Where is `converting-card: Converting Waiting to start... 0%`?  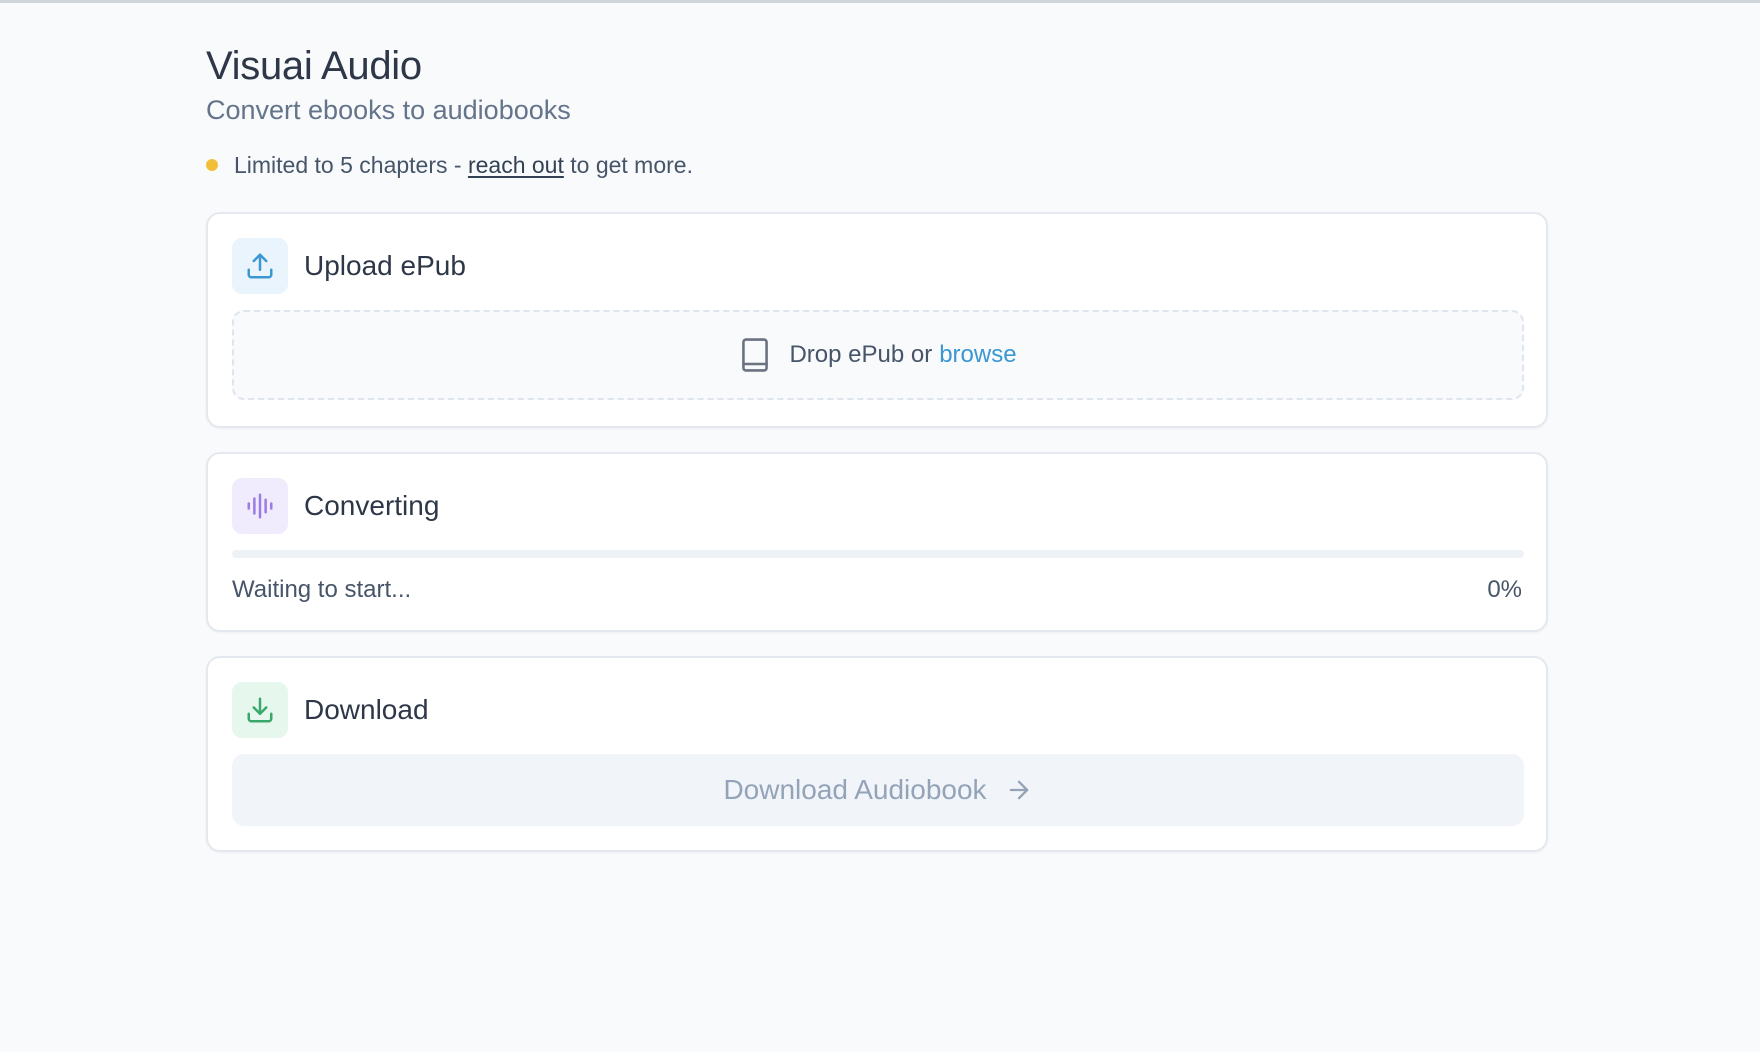 converting-card: Converting Waiting to start... 0% is located at coordinates (877, 542).